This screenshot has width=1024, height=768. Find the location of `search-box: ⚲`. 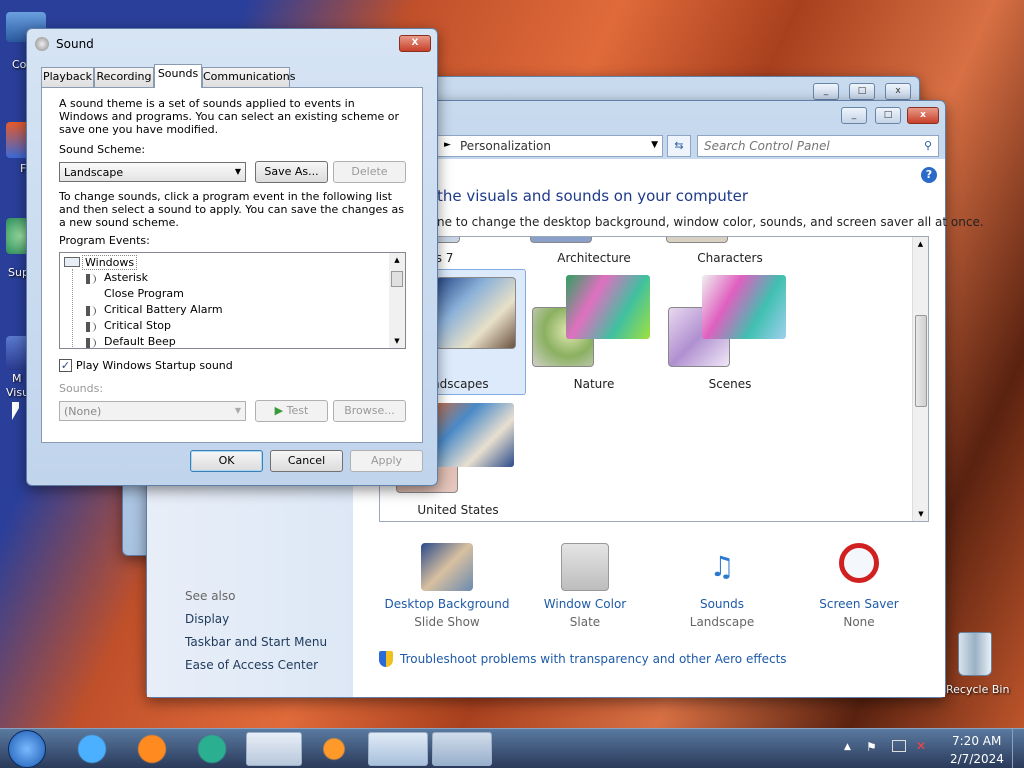

search-box: ⚲ is located at coordinates (818, 146).